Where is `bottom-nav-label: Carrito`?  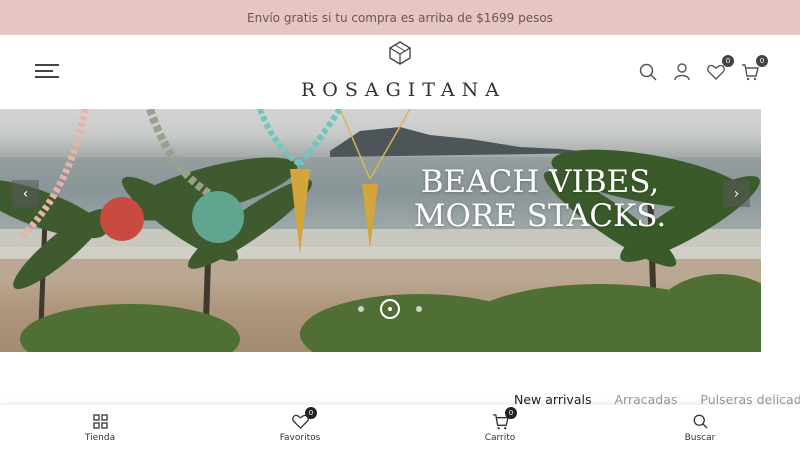 bottom-nav-label: Carrito is located at coordinates (500, 438).